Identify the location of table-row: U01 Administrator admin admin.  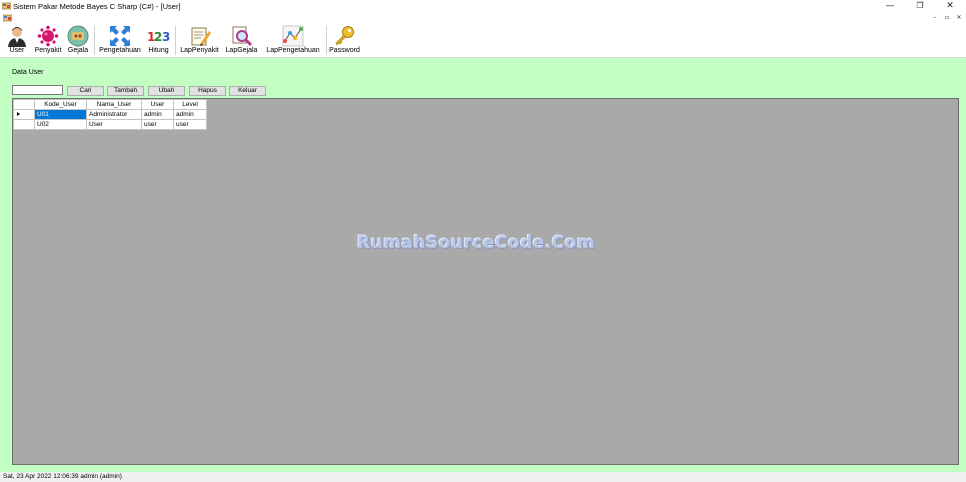
(110, 114).